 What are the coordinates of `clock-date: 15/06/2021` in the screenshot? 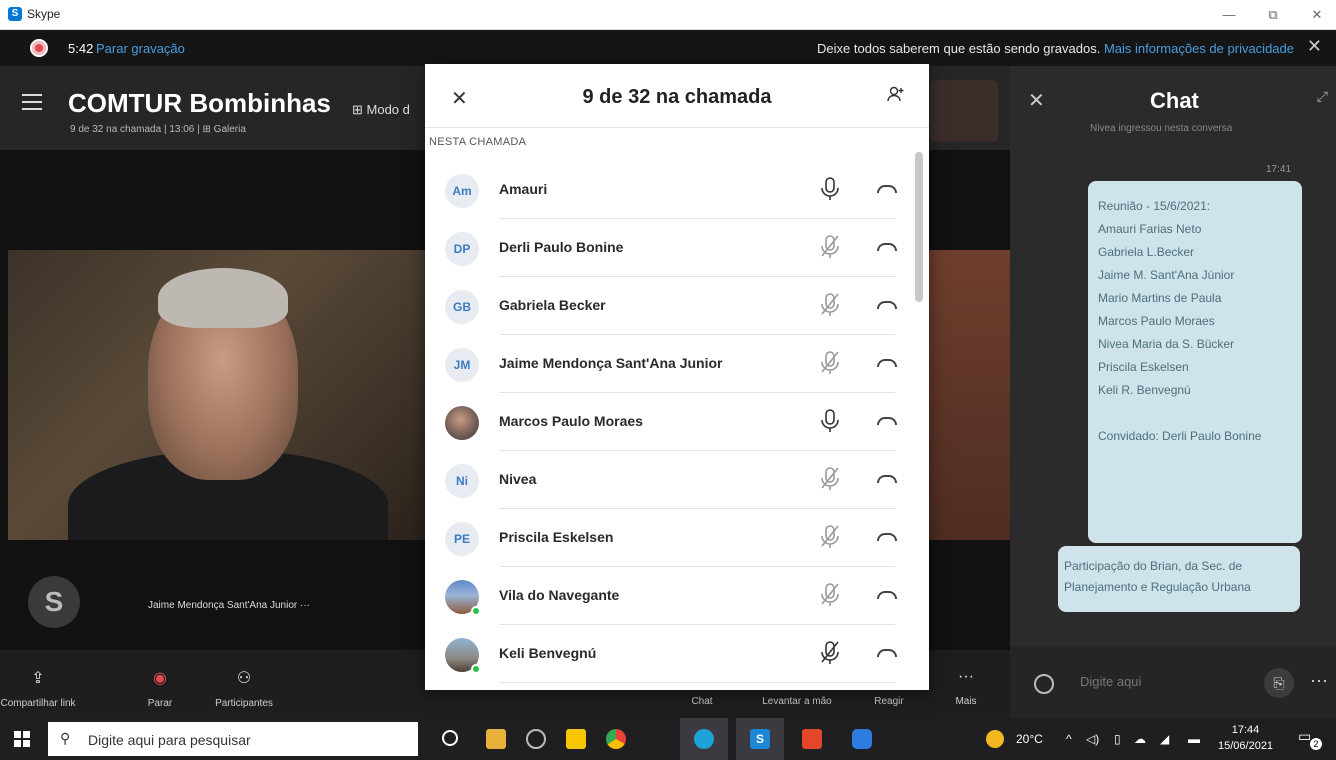 It's located at (1246, 746).